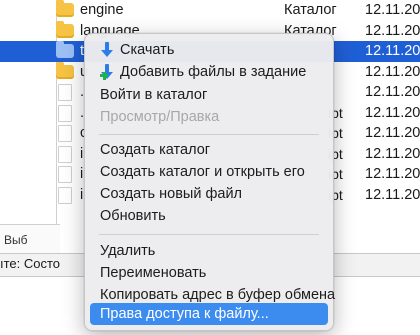 The image size is (420, 335). I want to click on menu-item-label: Просмотр/Правка, so click(160, 117).